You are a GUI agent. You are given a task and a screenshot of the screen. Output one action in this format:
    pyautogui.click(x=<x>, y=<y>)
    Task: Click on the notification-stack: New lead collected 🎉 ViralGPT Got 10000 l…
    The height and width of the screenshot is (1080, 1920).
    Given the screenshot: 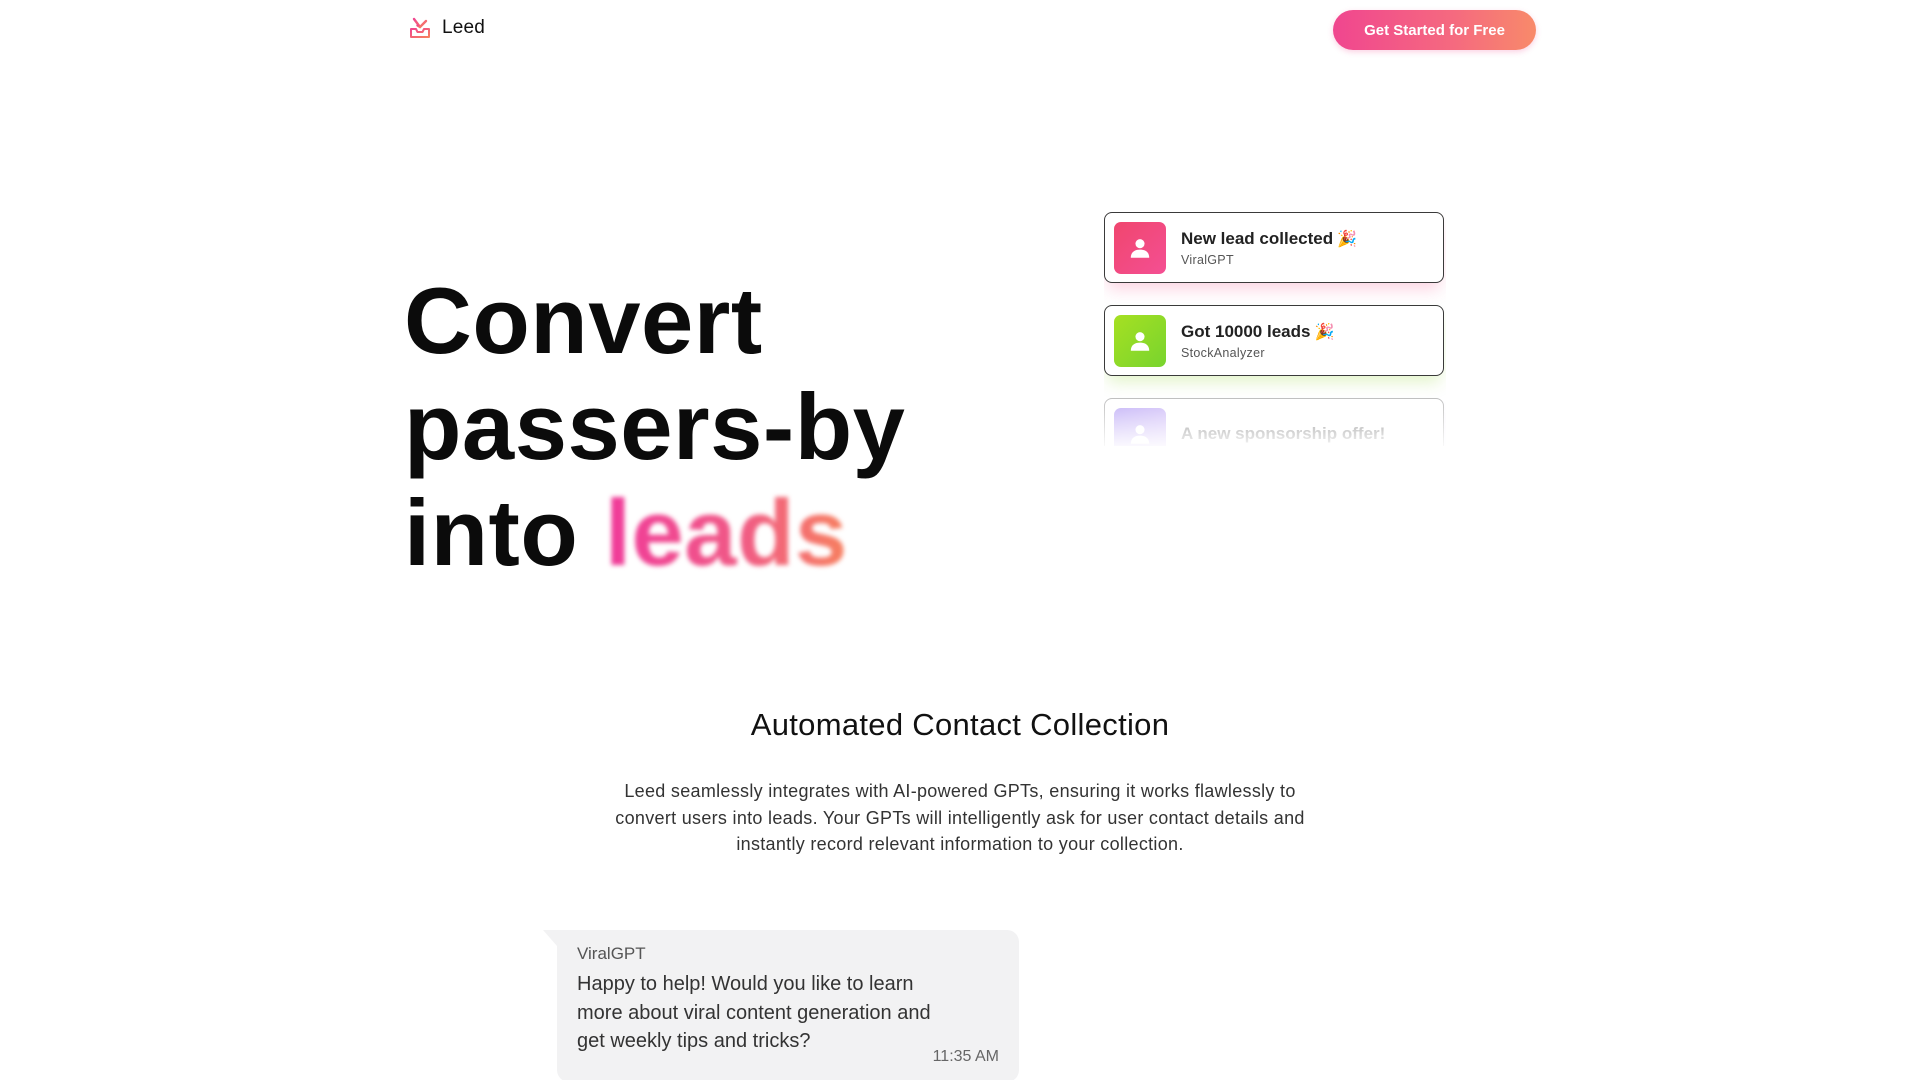 What is the action you would take?
    pyautogui.click(x=1275, y=329)
    